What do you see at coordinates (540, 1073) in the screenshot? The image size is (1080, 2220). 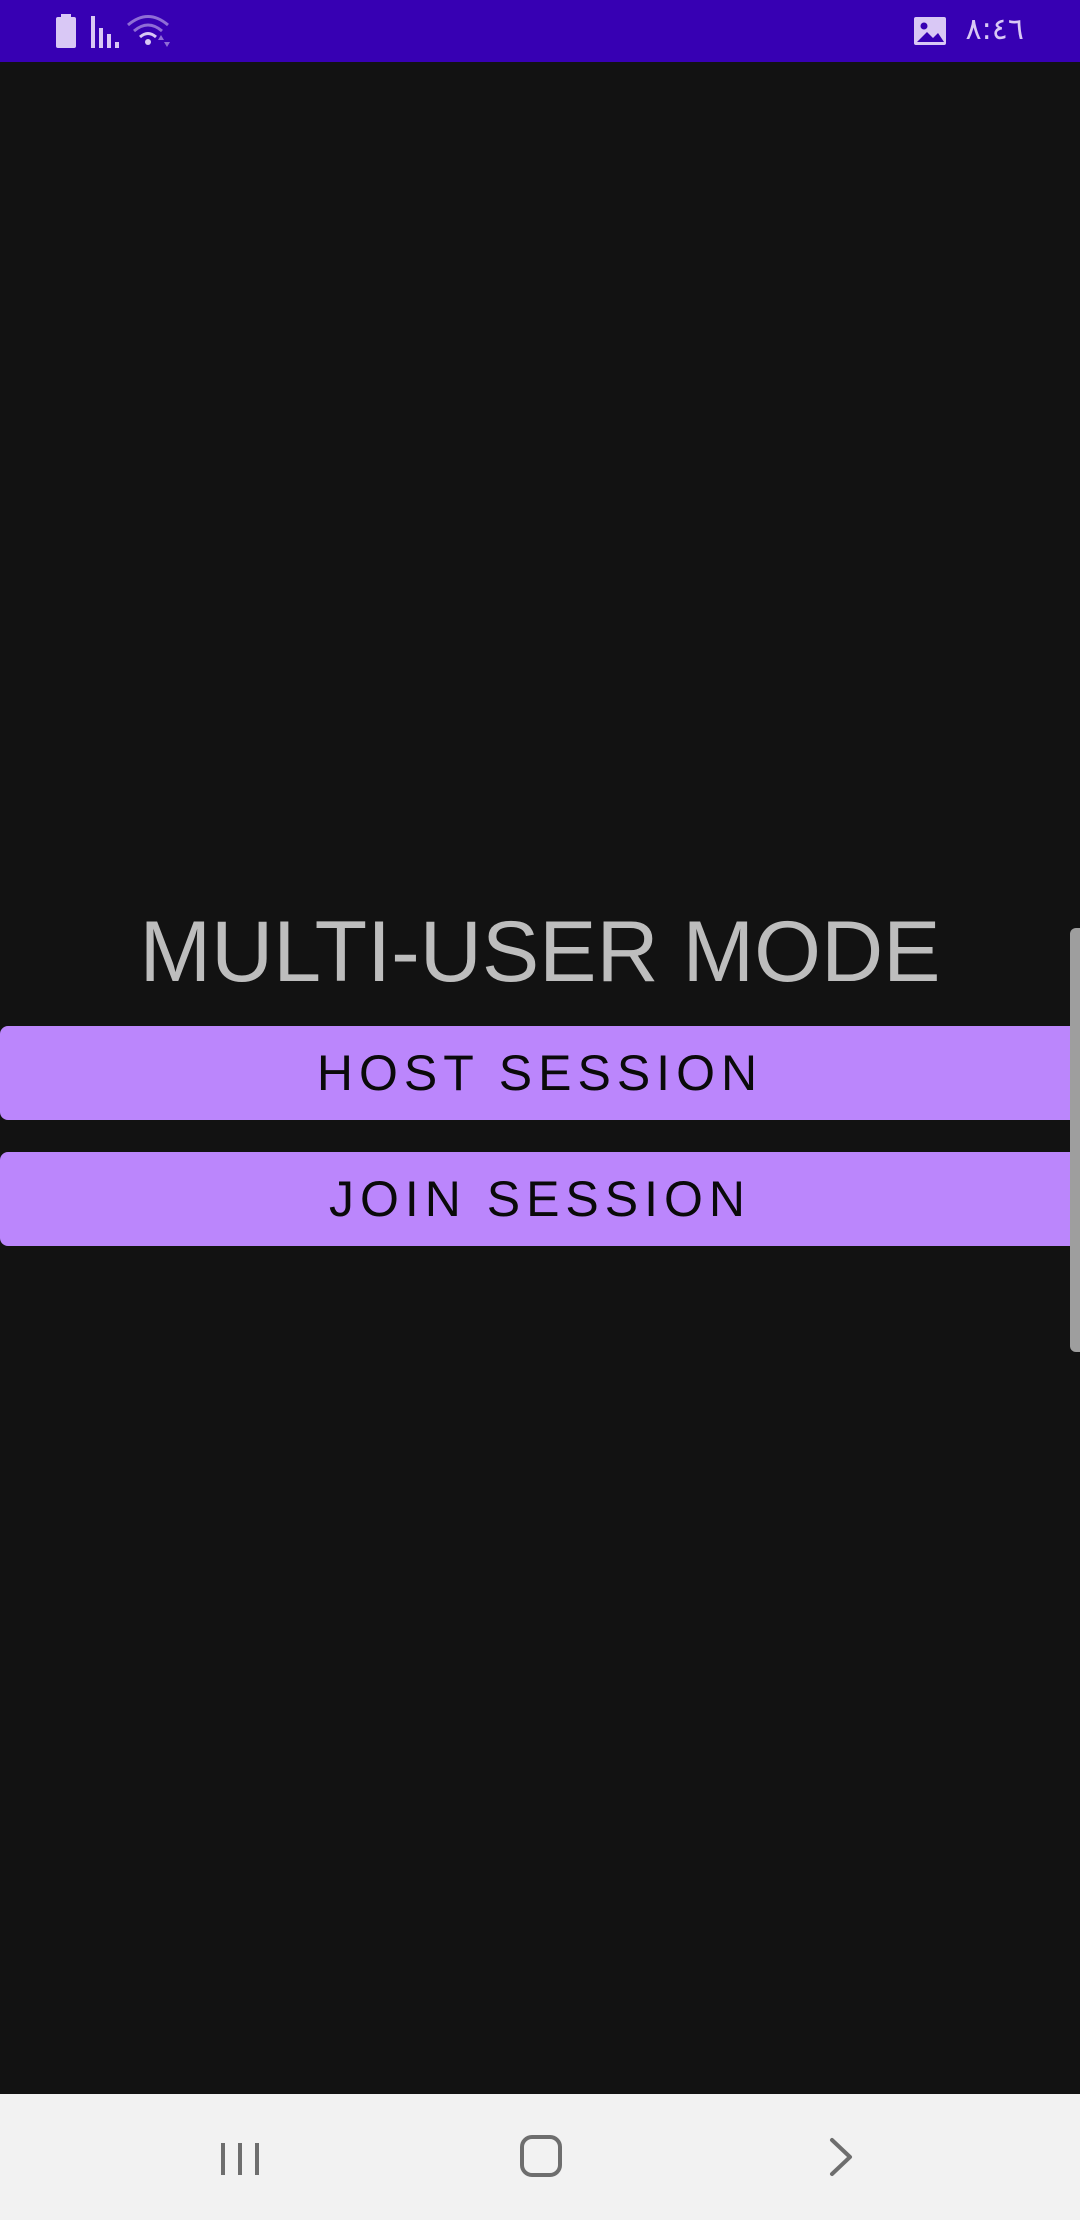 I see `host-session-button: HOST SESSION` at bounding box center [540, 1073].